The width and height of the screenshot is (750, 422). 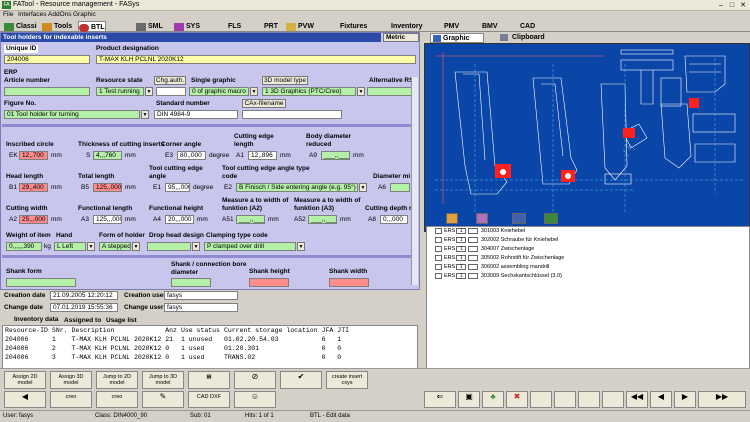 What do you see at coordinates (24, 246) in the screenshot?
I see `weight-field: 0,,,,,,390` at bounding box center [24, 246].